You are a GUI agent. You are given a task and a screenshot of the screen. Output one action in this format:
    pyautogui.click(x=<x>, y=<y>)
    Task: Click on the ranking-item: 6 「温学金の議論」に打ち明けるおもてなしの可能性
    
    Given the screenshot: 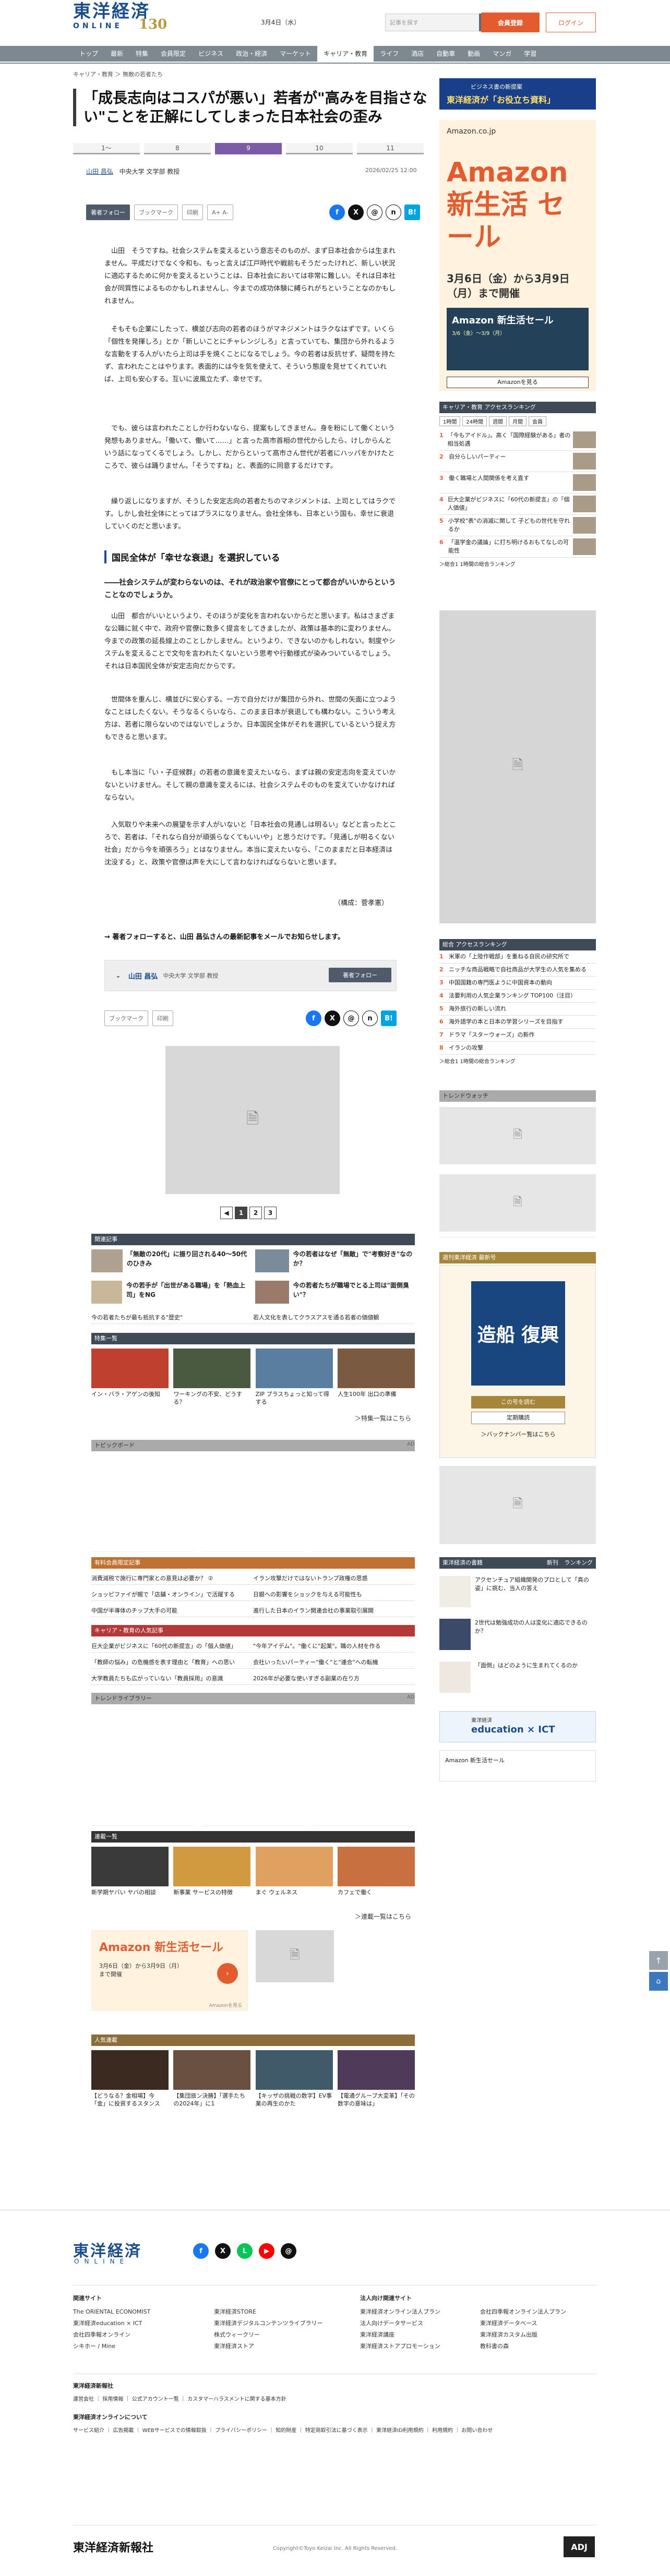 What is the action you would take?
    pyautogui.click(x=517, y=547)
    